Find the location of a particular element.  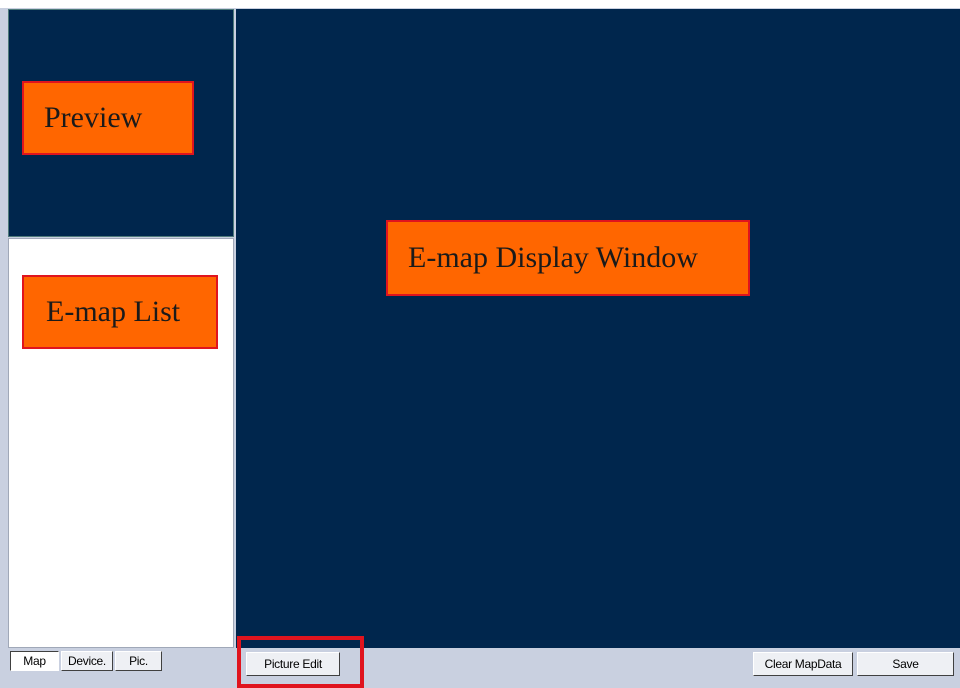

display-window-callout: E-map Display Window is located at coordinates (568, 258).